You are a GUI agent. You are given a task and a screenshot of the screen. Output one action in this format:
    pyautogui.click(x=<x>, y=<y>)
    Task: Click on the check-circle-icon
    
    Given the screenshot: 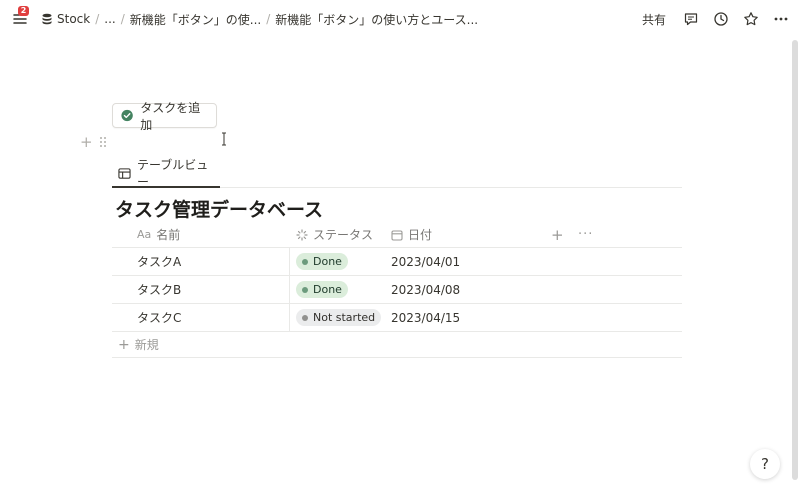 What is the action you would take?
    pyautogui.click(x=127, y=115)
    